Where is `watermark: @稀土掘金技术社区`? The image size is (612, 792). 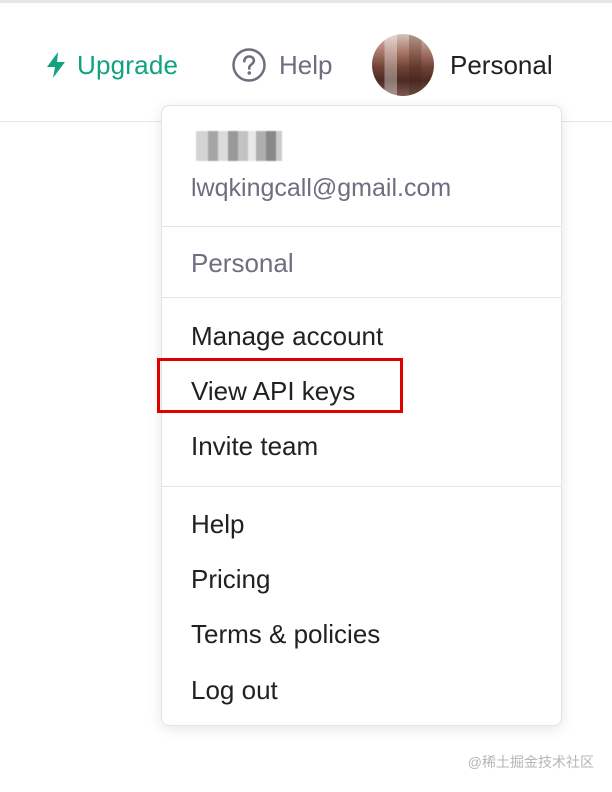
watermark: @稀土掘金技术社区 is located at coordinates (530, 762).